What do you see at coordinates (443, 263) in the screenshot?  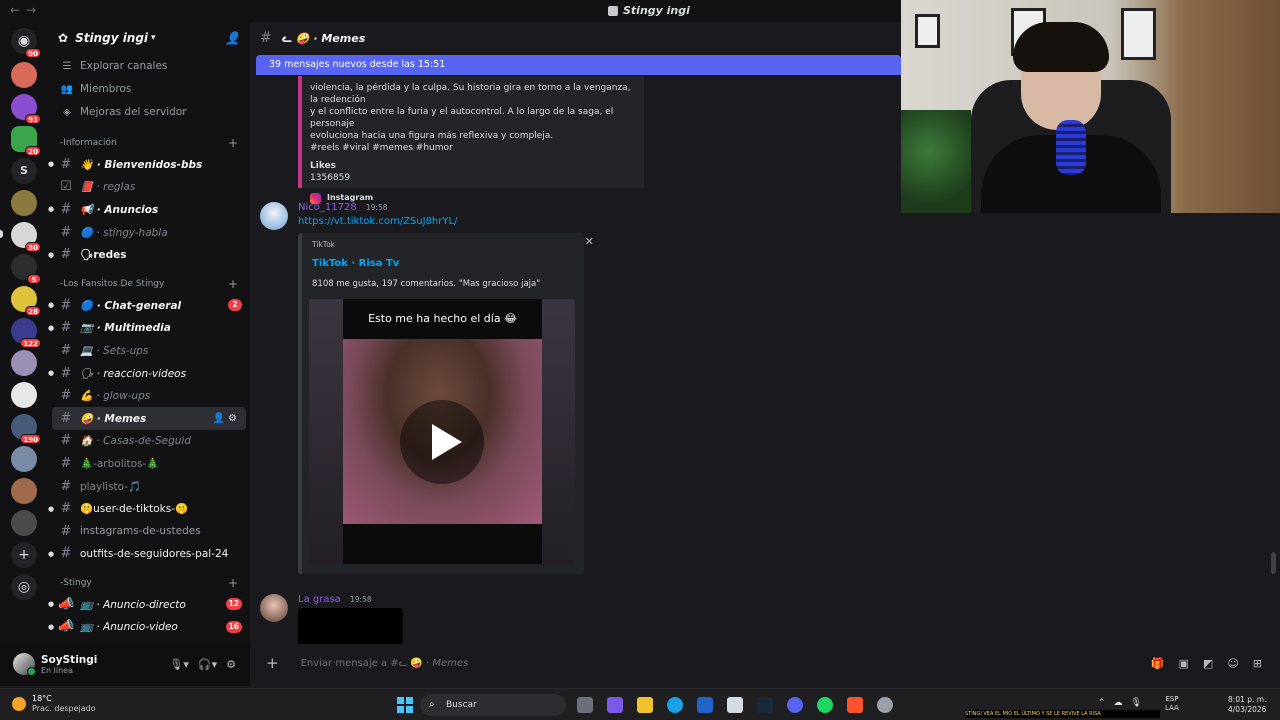 I see `embed-title: TikTok · Risa Tv` at bounding box center [443, 263].